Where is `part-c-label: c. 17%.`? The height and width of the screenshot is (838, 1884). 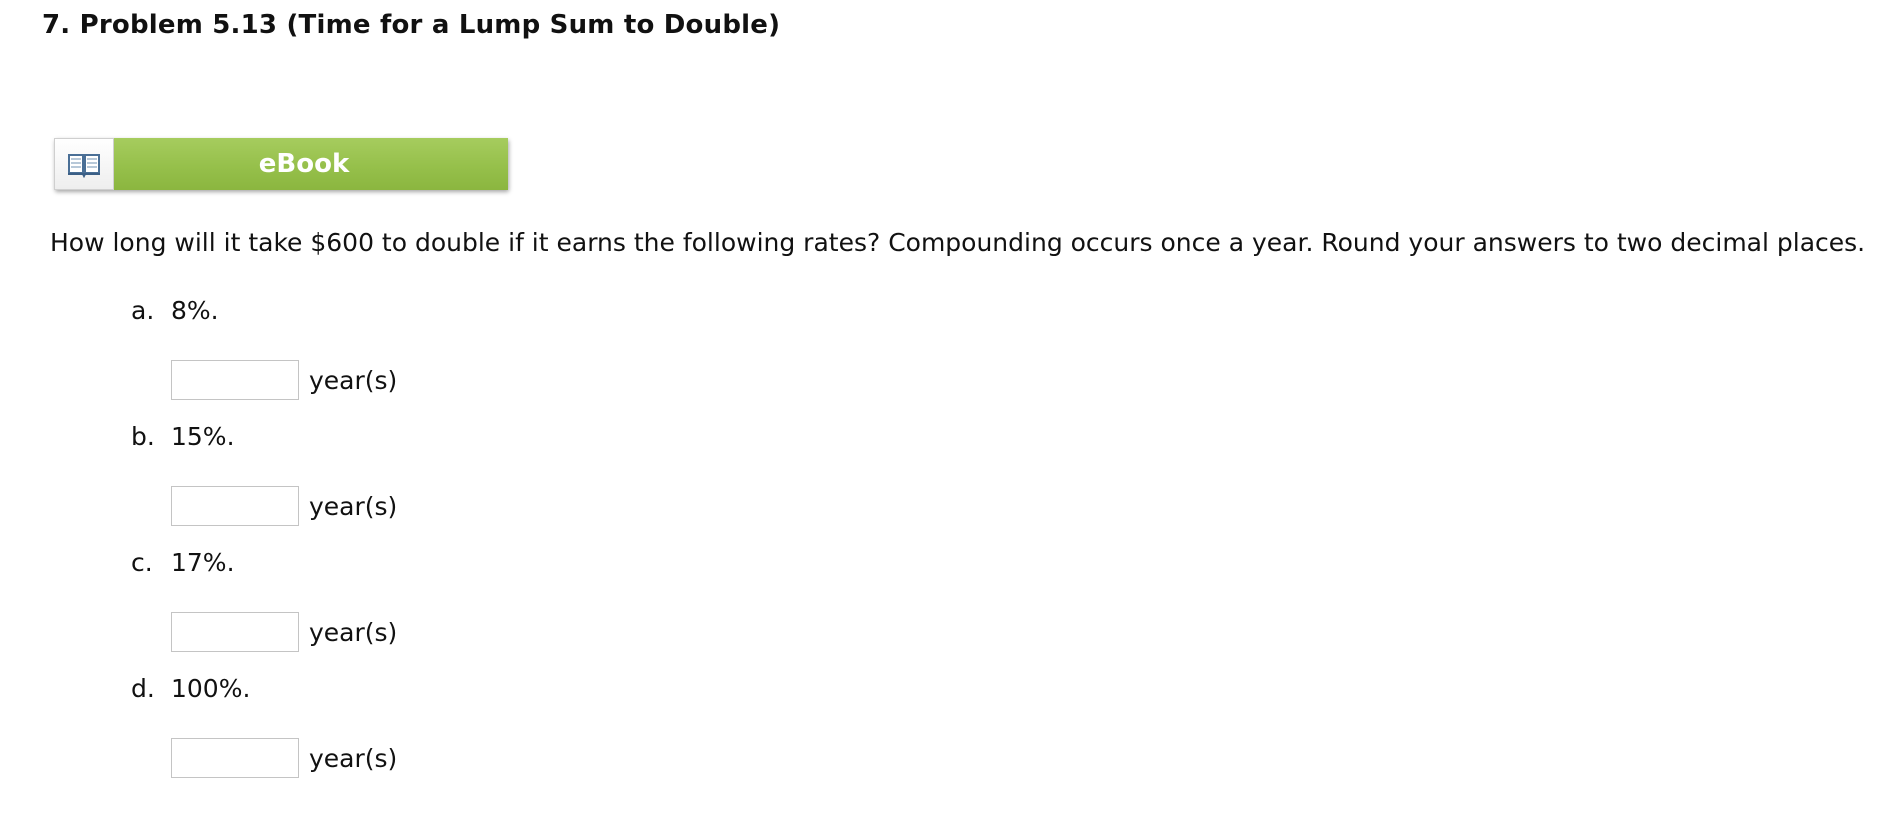
part-c-label: c. 17%. is located at coordinates (183, 562).